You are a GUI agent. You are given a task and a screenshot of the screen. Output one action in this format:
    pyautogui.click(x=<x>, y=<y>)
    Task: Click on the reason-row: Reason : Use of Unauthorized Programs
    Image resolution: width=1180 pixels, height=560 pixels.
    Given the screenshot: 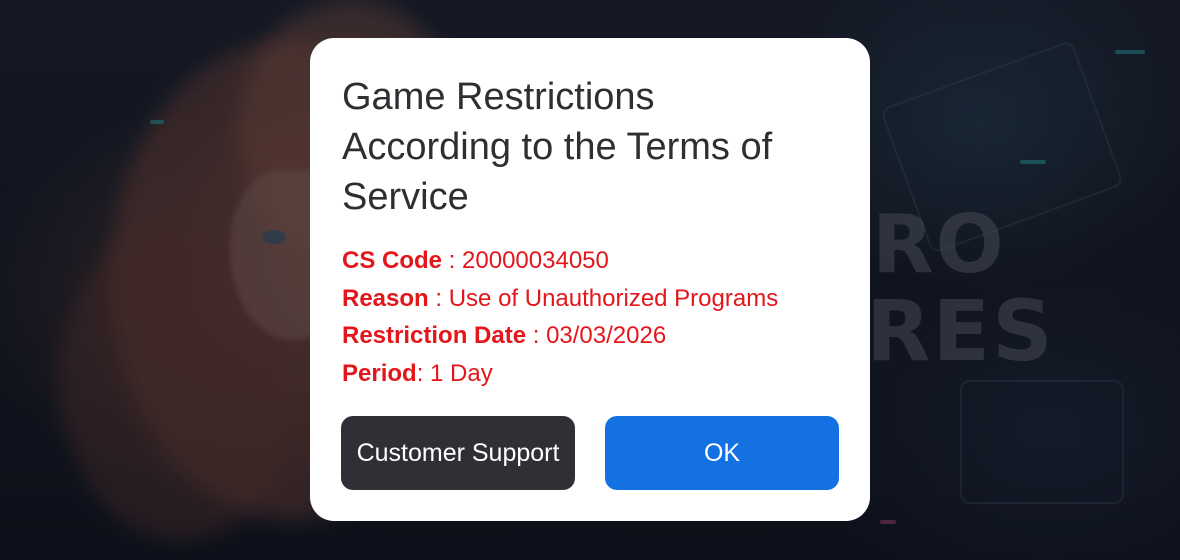 What is the action you would take?
    pyautogui.click(x=590, y=299)
    